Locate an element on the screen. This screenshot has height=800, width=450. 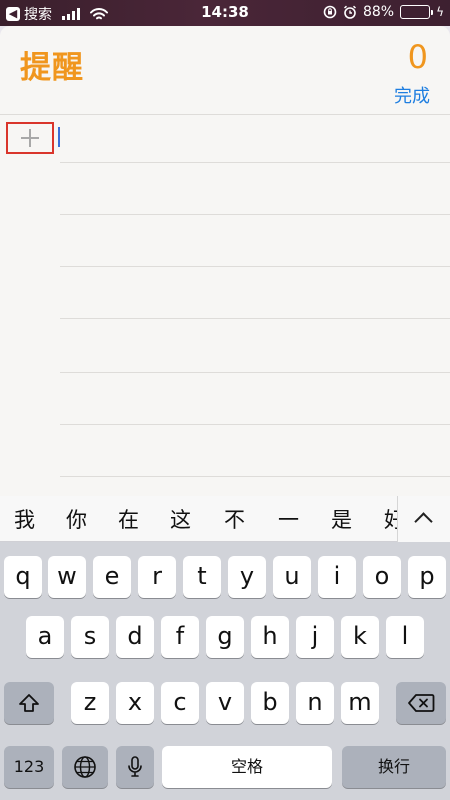
battery-icon is located at coordinates (417, 12).